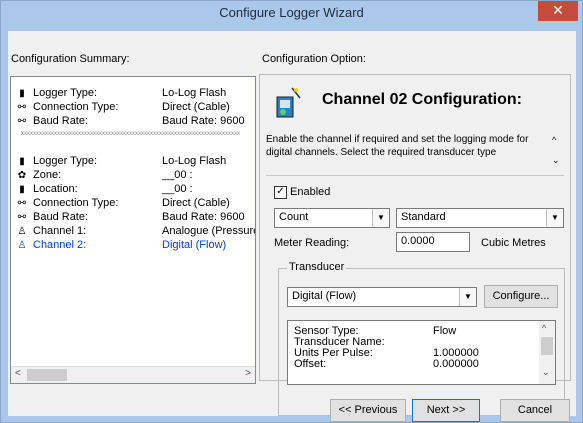 This screenshot has width=583, height=423. I want to click on summary-key: Channel 1:, so click(60, 231).